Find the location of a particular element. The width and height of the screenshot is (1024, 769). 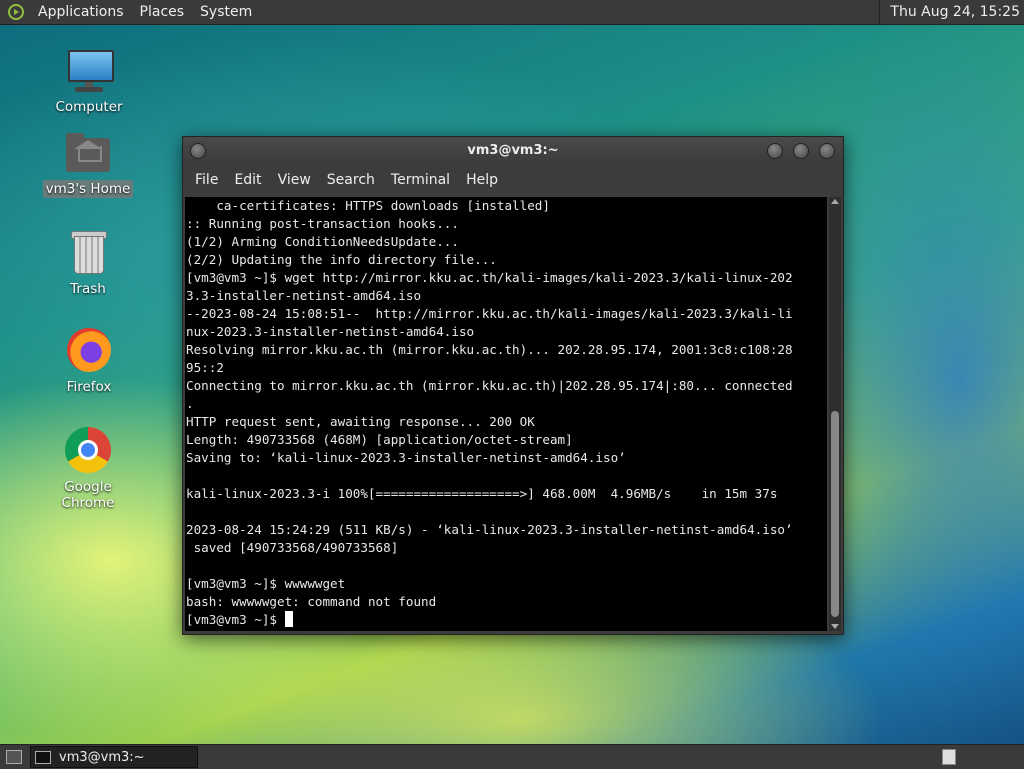

desktop-icon-label: Firefox is located at coordinates (89, 387).